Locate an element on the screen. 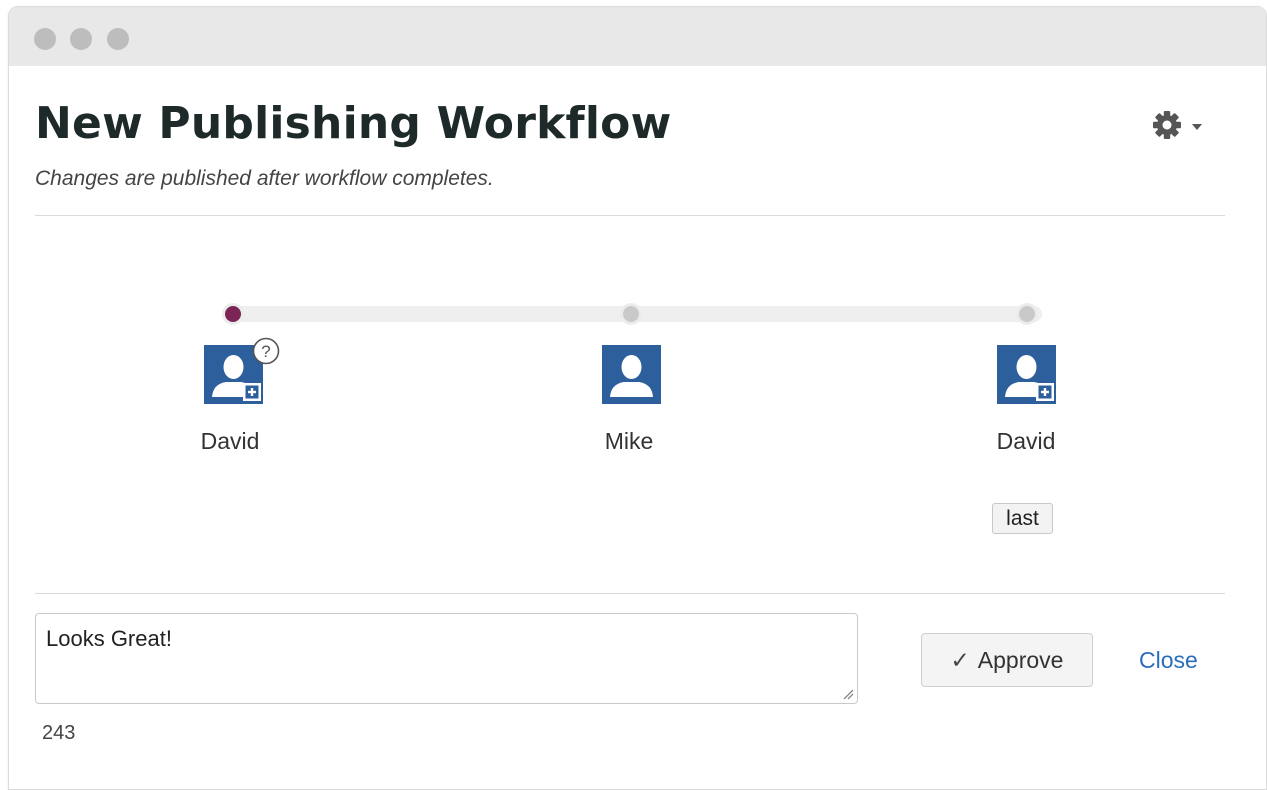 The height and width of the screenshot is (790, 1267). page-title: New Publishing Workflow is located at coordinates (353, 123).